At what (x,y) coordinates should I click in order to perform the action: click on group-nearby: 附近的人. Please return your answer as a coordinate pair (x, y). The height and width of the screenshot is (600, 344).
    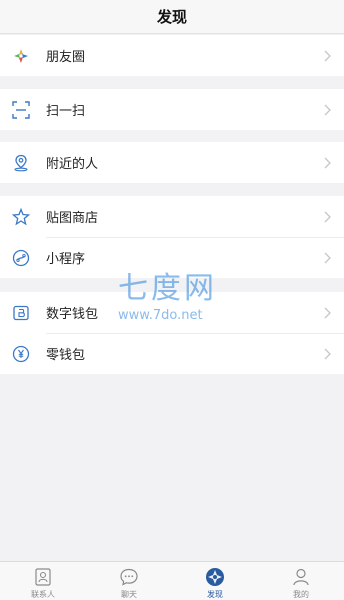
    Looking at the image, I should click on (172, 162).